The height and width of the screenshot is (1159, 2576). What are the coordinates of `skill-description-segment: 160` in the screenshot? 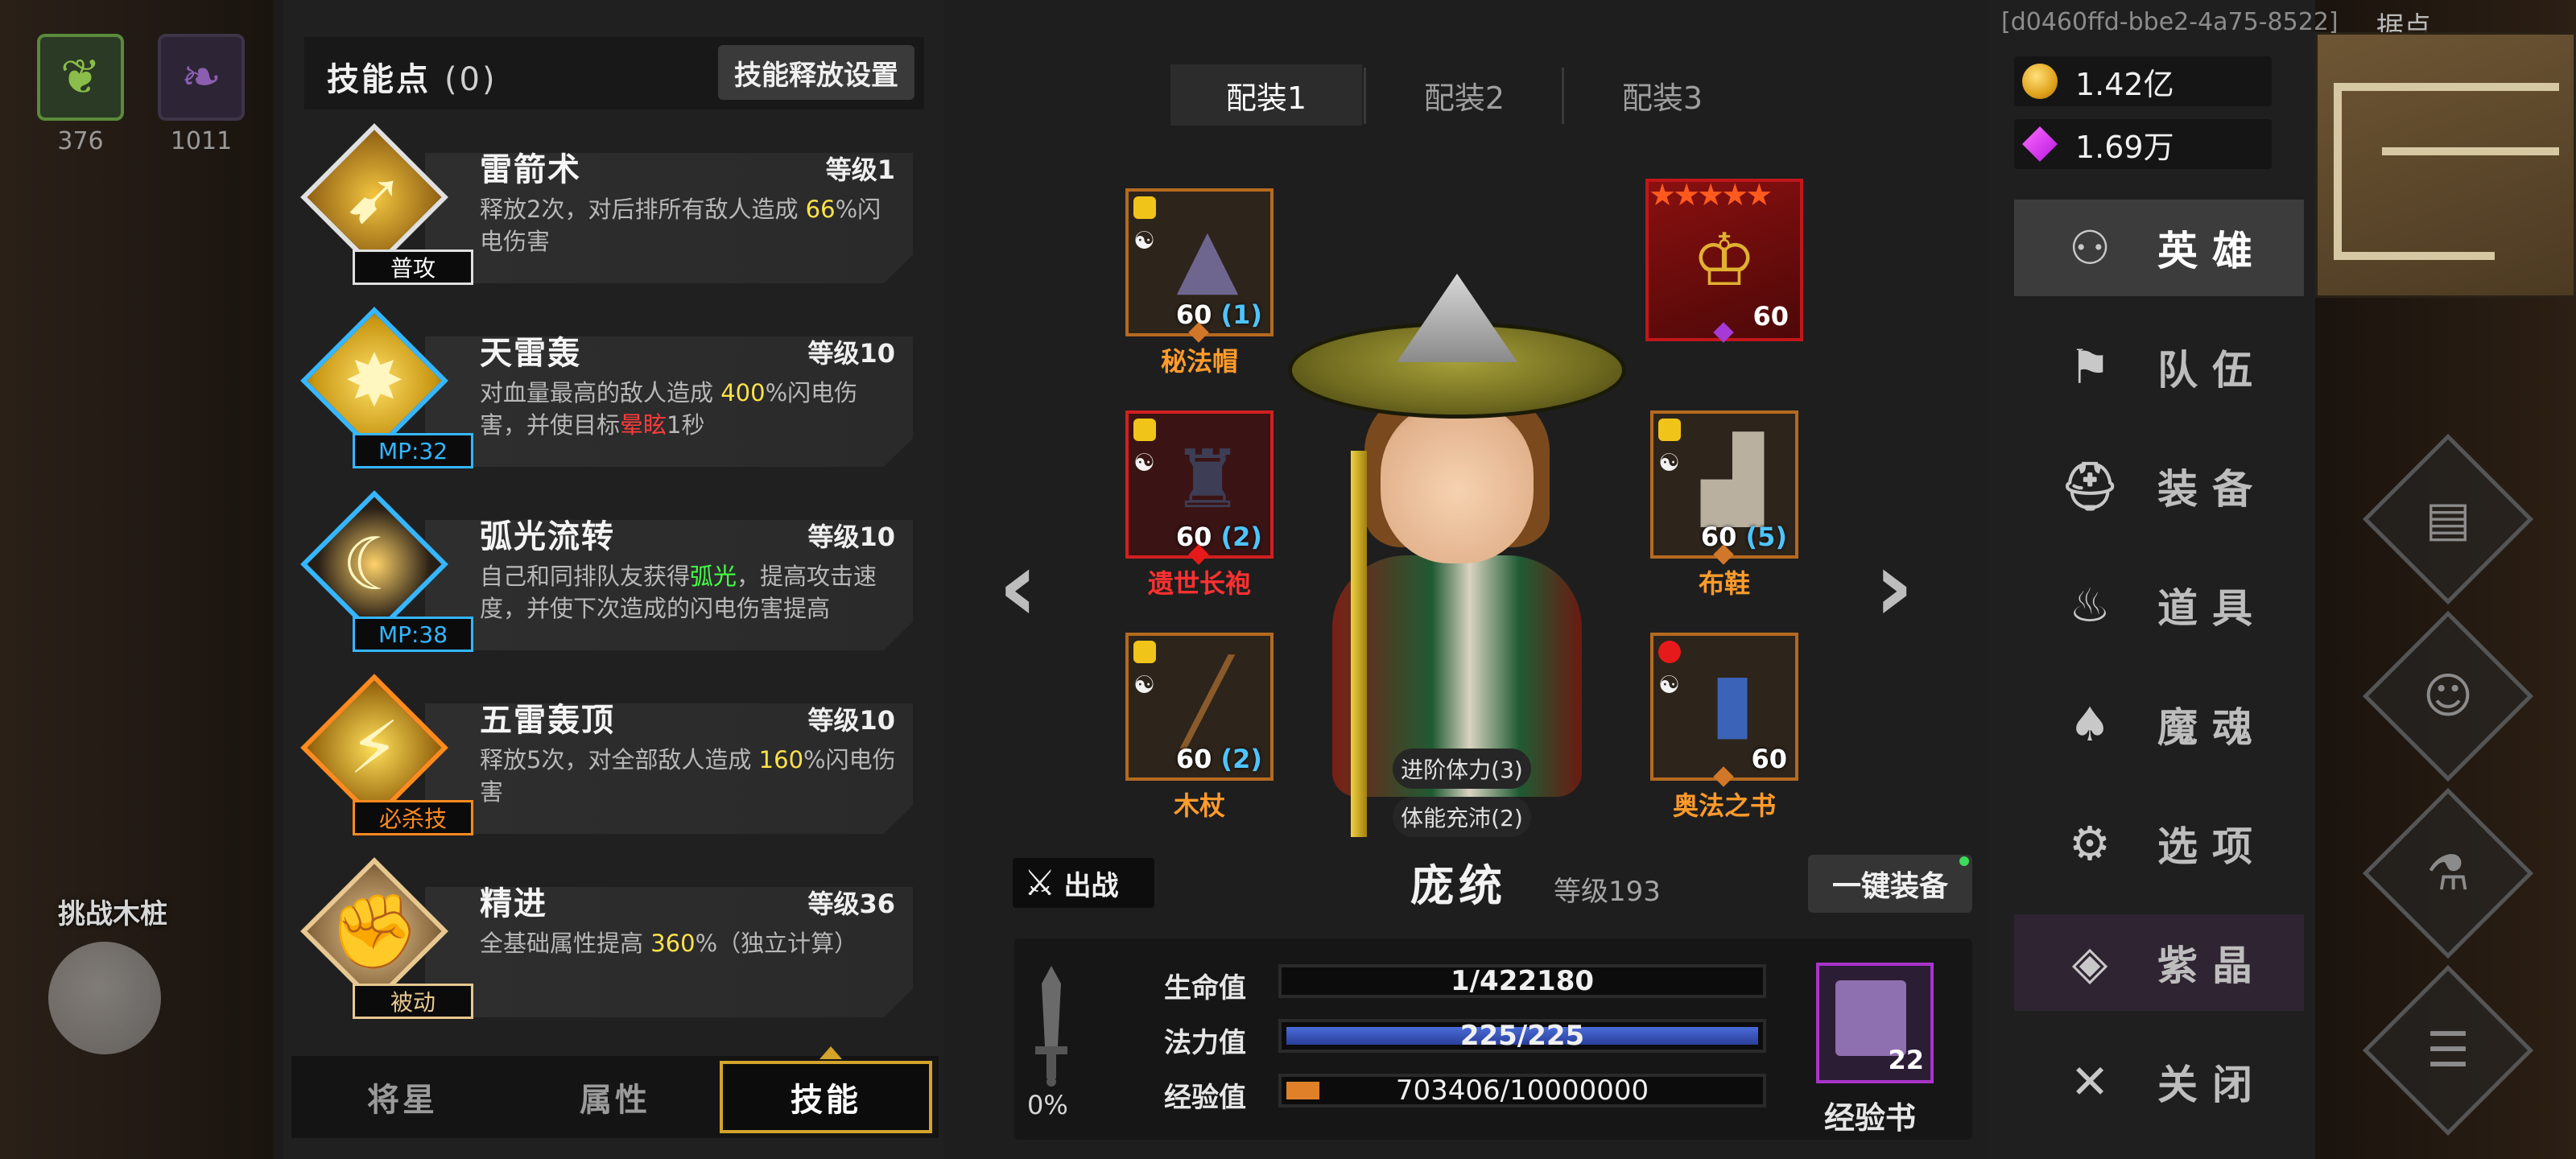 It's located at (781, 759).